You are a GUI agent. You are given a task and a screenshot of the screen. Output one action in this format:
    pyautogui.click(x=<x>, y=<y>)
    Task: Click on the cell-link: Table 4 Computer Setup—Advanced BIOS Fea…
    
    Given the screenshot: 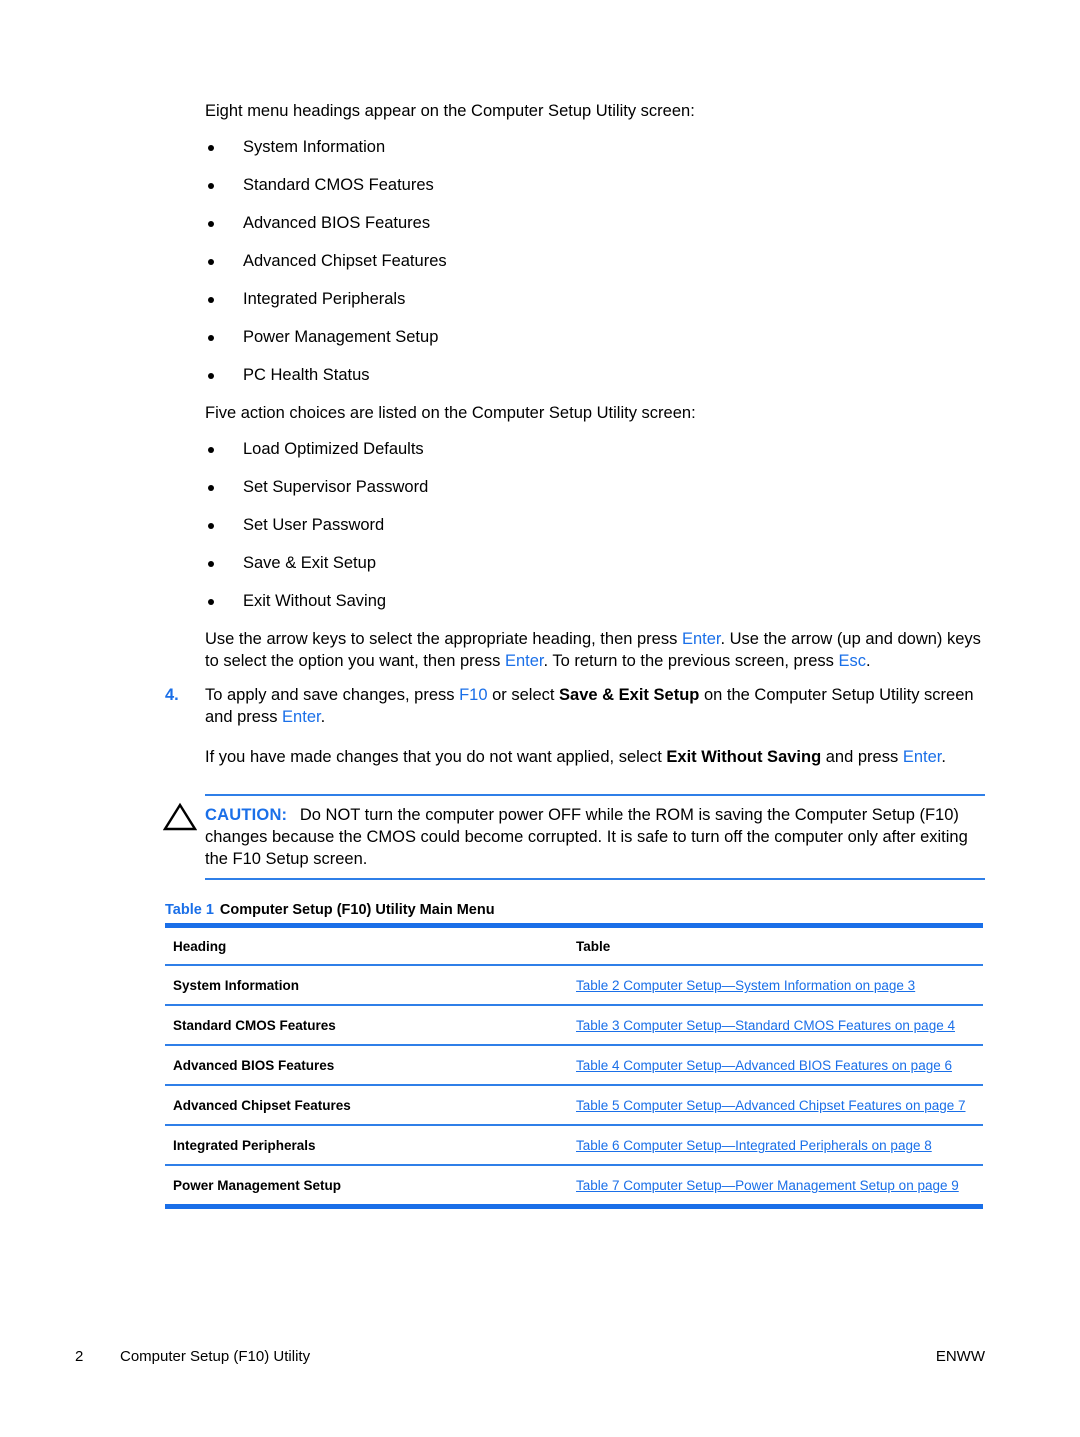 What is the action you would take?
    pyautogui.click(x=775, y=1065)
    